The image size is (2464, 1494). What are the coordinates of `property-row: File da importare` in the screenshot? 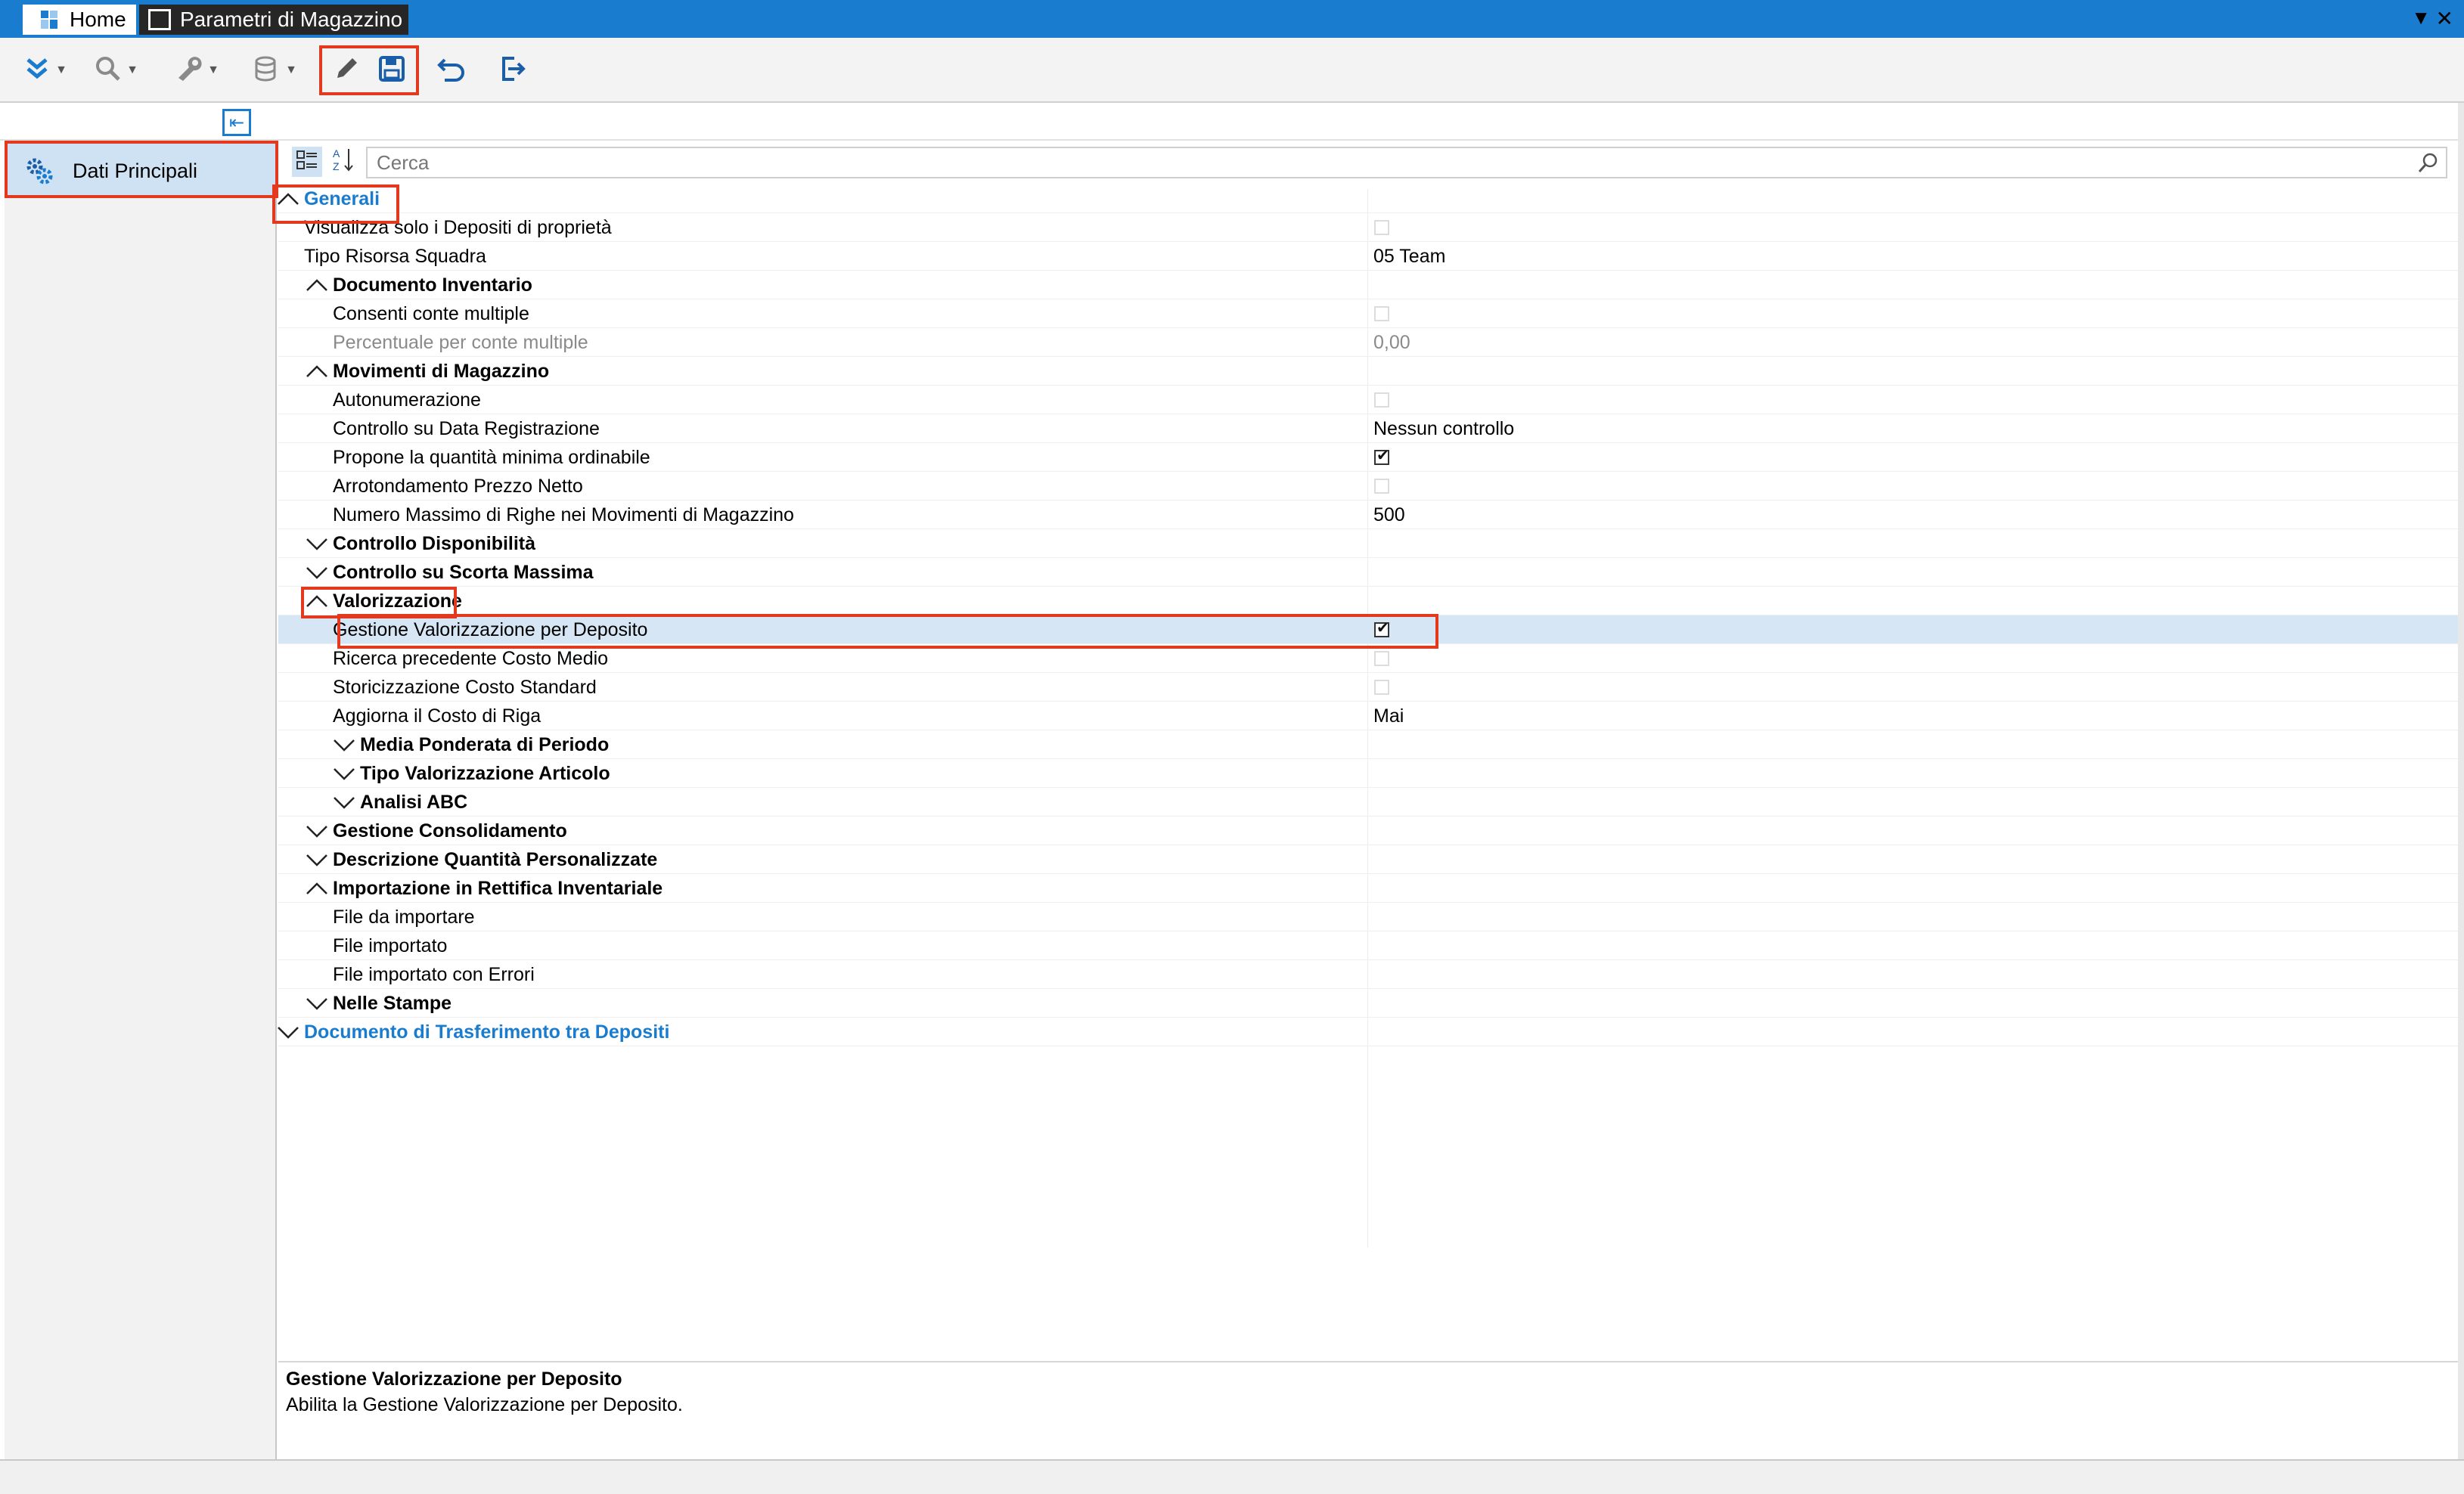 It's located at (1368, 917).